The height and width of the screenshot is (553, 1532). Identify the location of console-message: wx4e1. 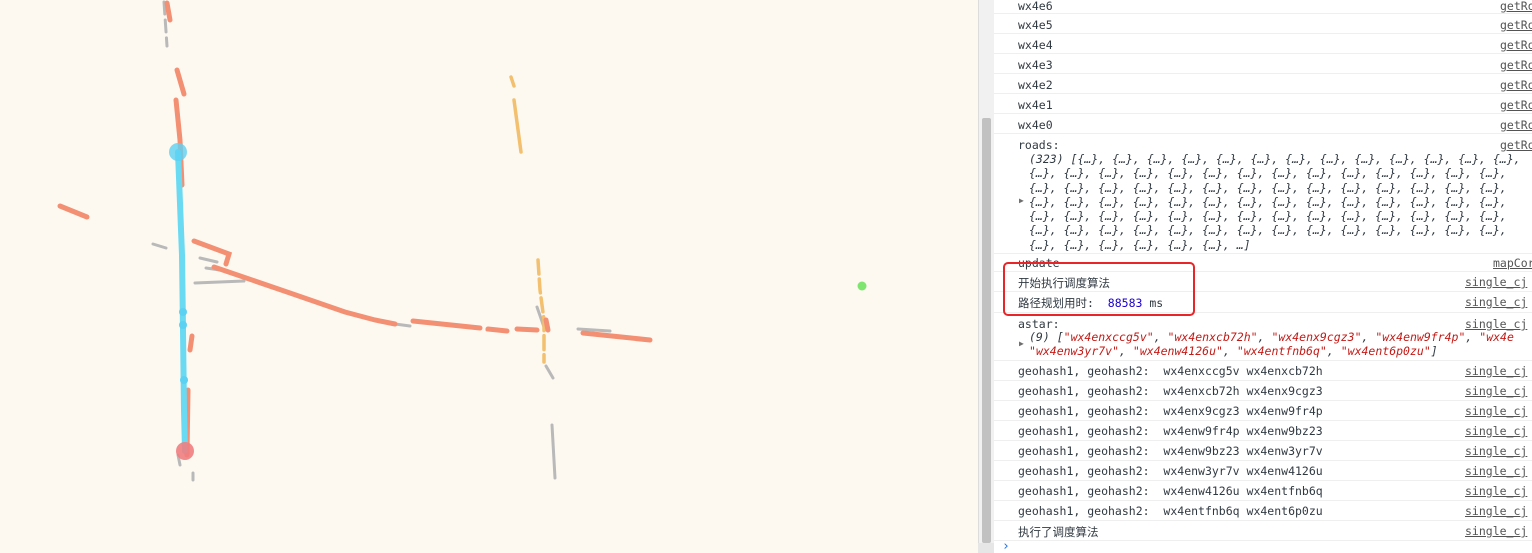
(1035, 105).